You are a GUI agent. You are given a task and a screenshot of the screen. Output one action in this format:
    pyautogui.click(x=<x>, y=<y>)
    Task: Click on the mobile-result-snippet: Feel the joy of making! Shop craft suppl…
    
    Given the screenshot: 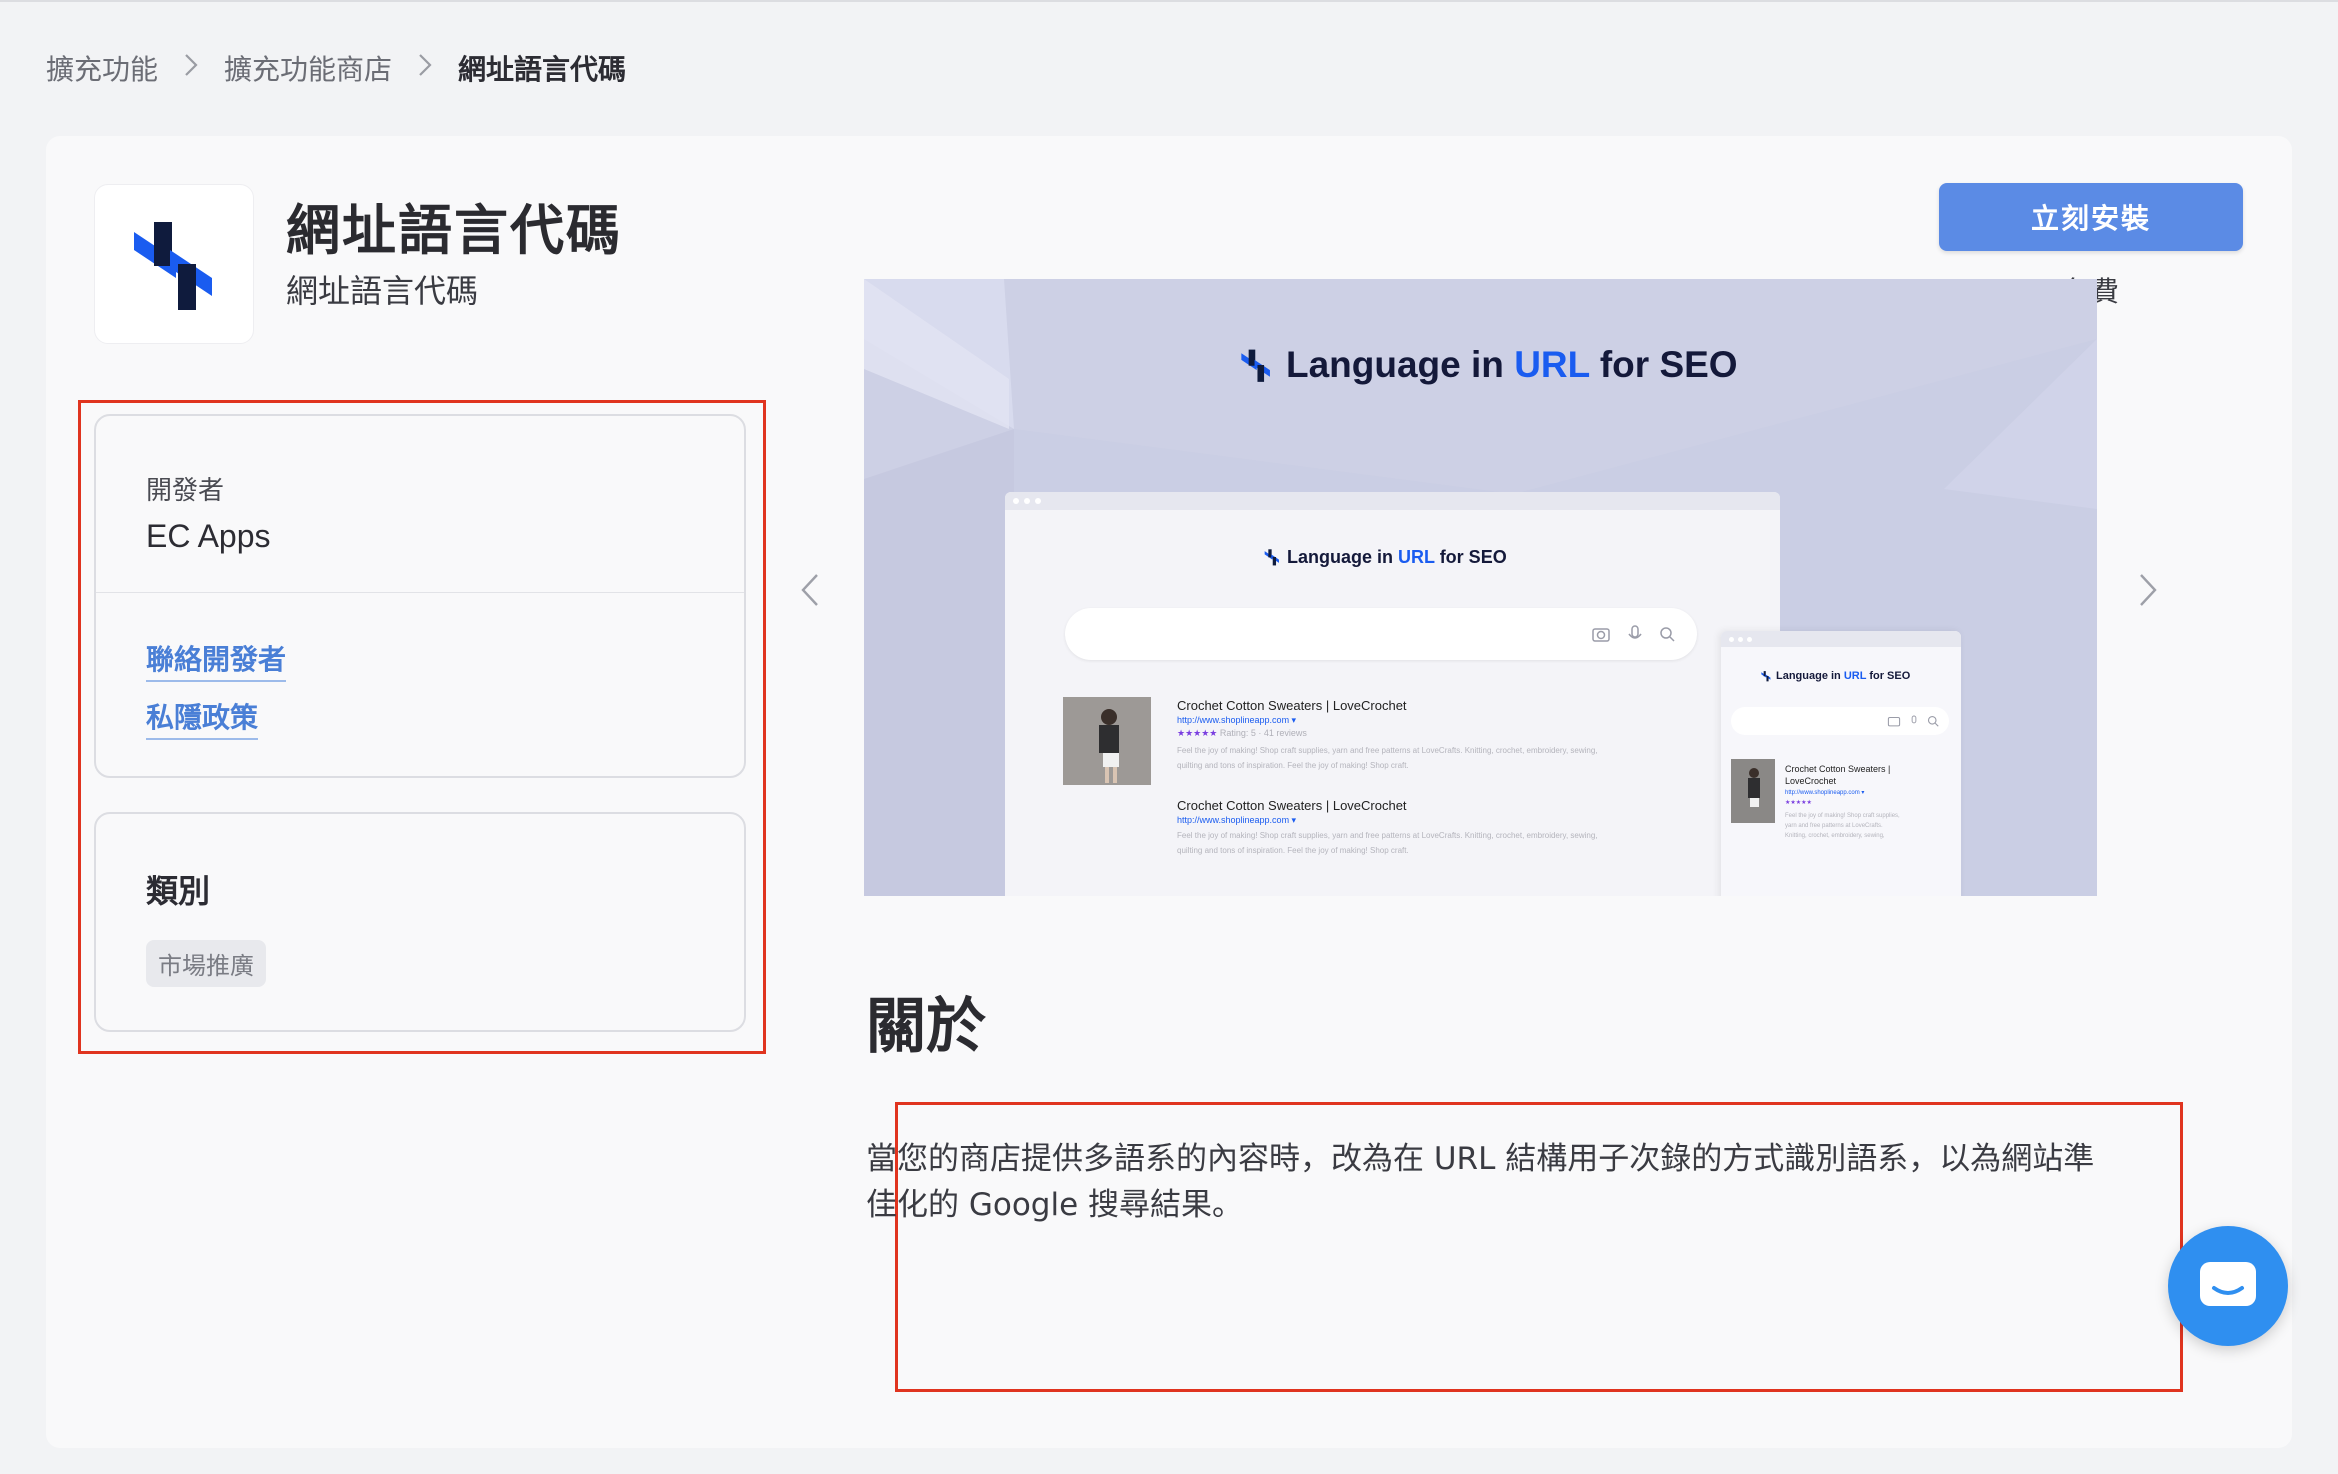 What is the action you would take?
    pyautogui.click(x=1845, y=839)
    